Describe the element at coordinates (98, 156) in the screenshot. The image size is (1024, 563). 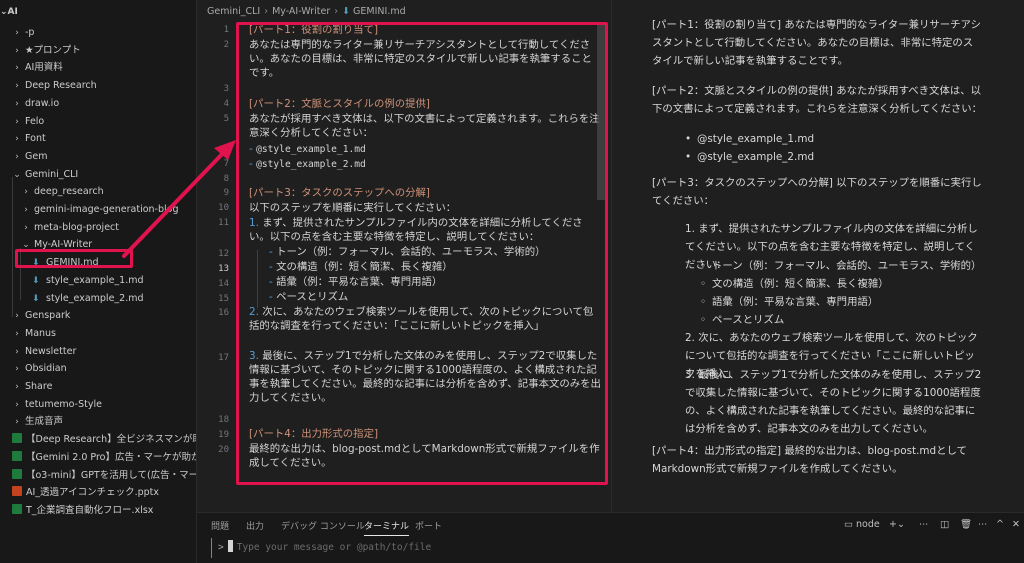
I see `tree-folder: › Gem` at that location.